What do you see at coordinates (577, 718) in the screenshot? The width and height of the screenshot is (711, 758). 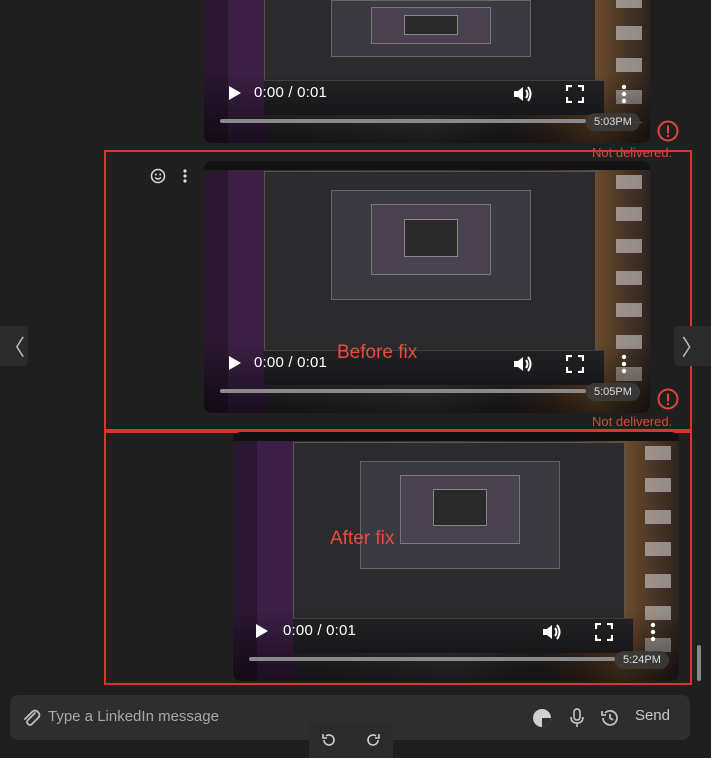 I see `microphone-icon` at bounding box center [577, 718].